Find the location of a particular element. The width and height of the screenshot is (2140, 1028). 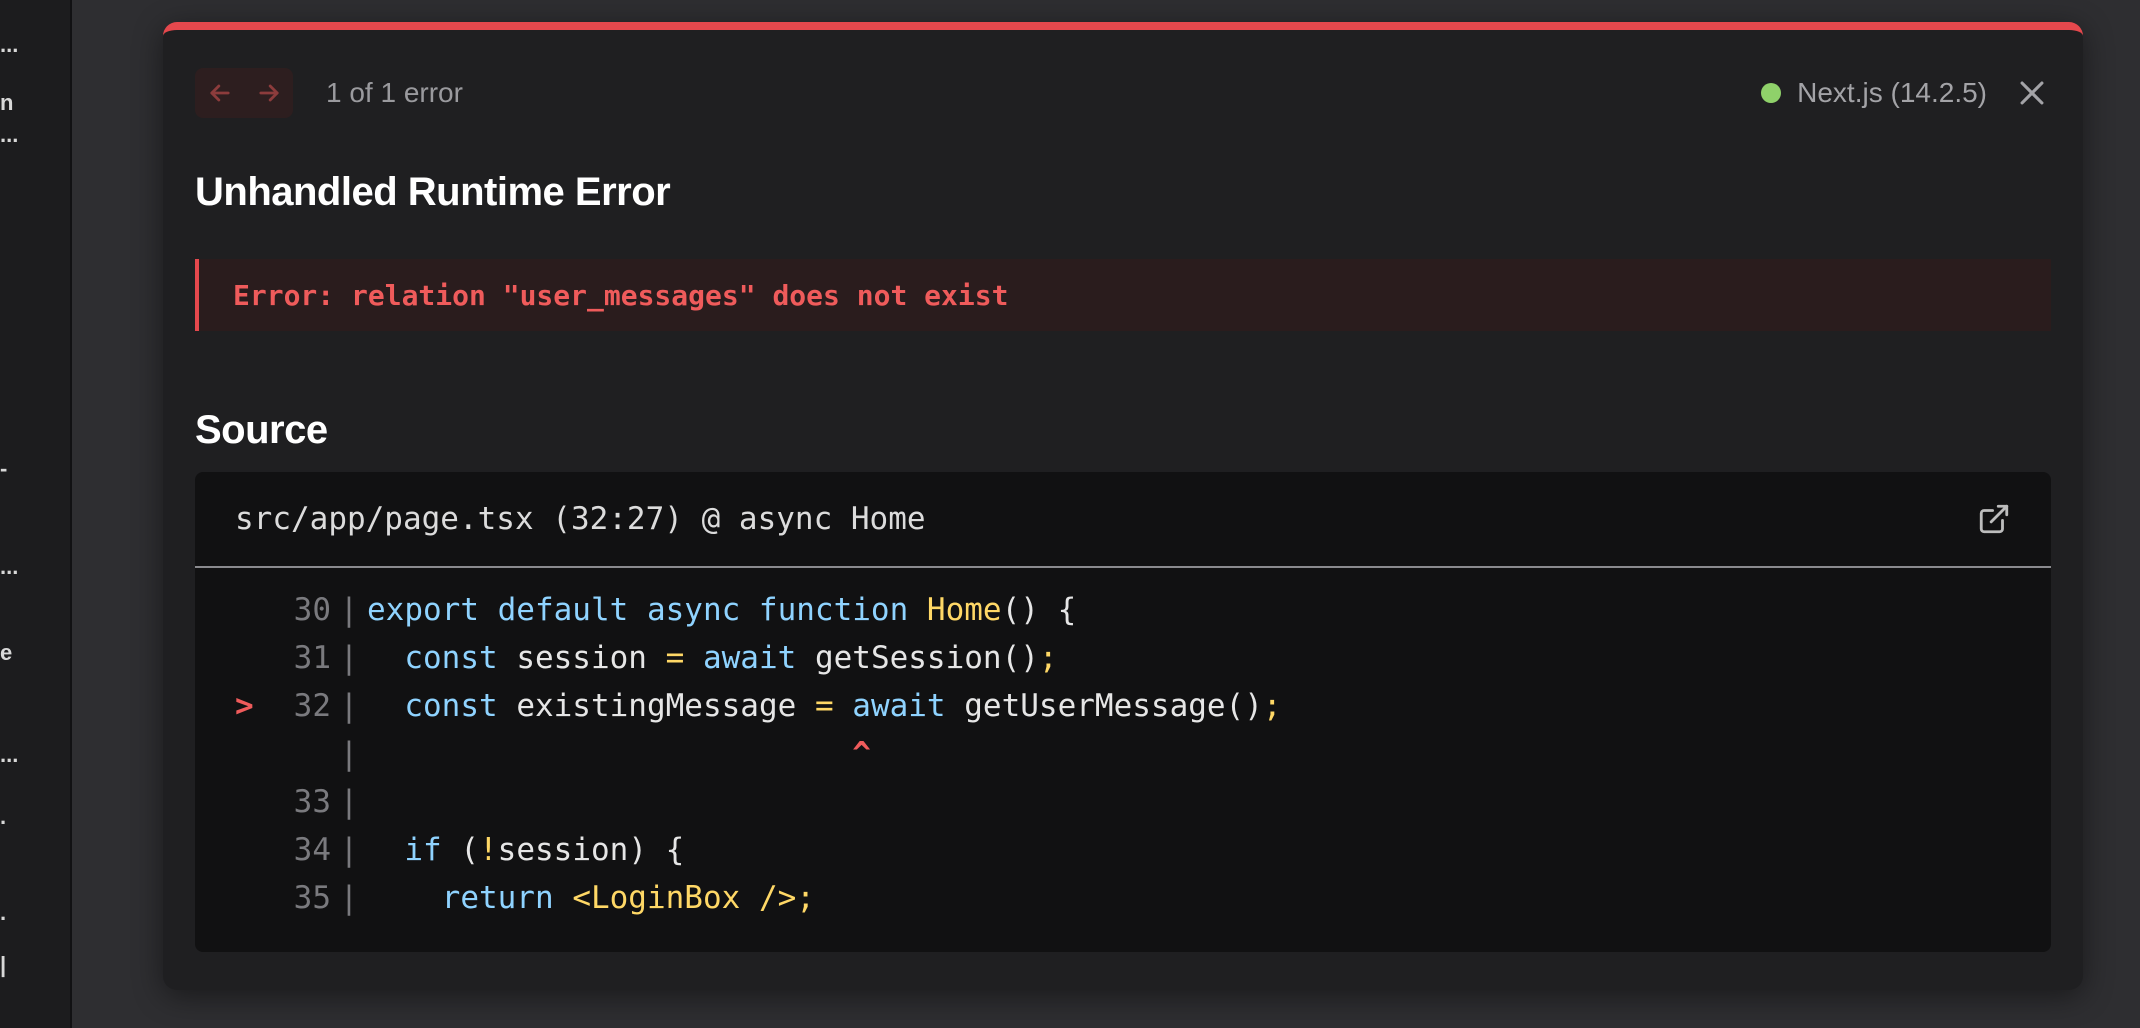

close-button is located at coordinates (2032, 93).